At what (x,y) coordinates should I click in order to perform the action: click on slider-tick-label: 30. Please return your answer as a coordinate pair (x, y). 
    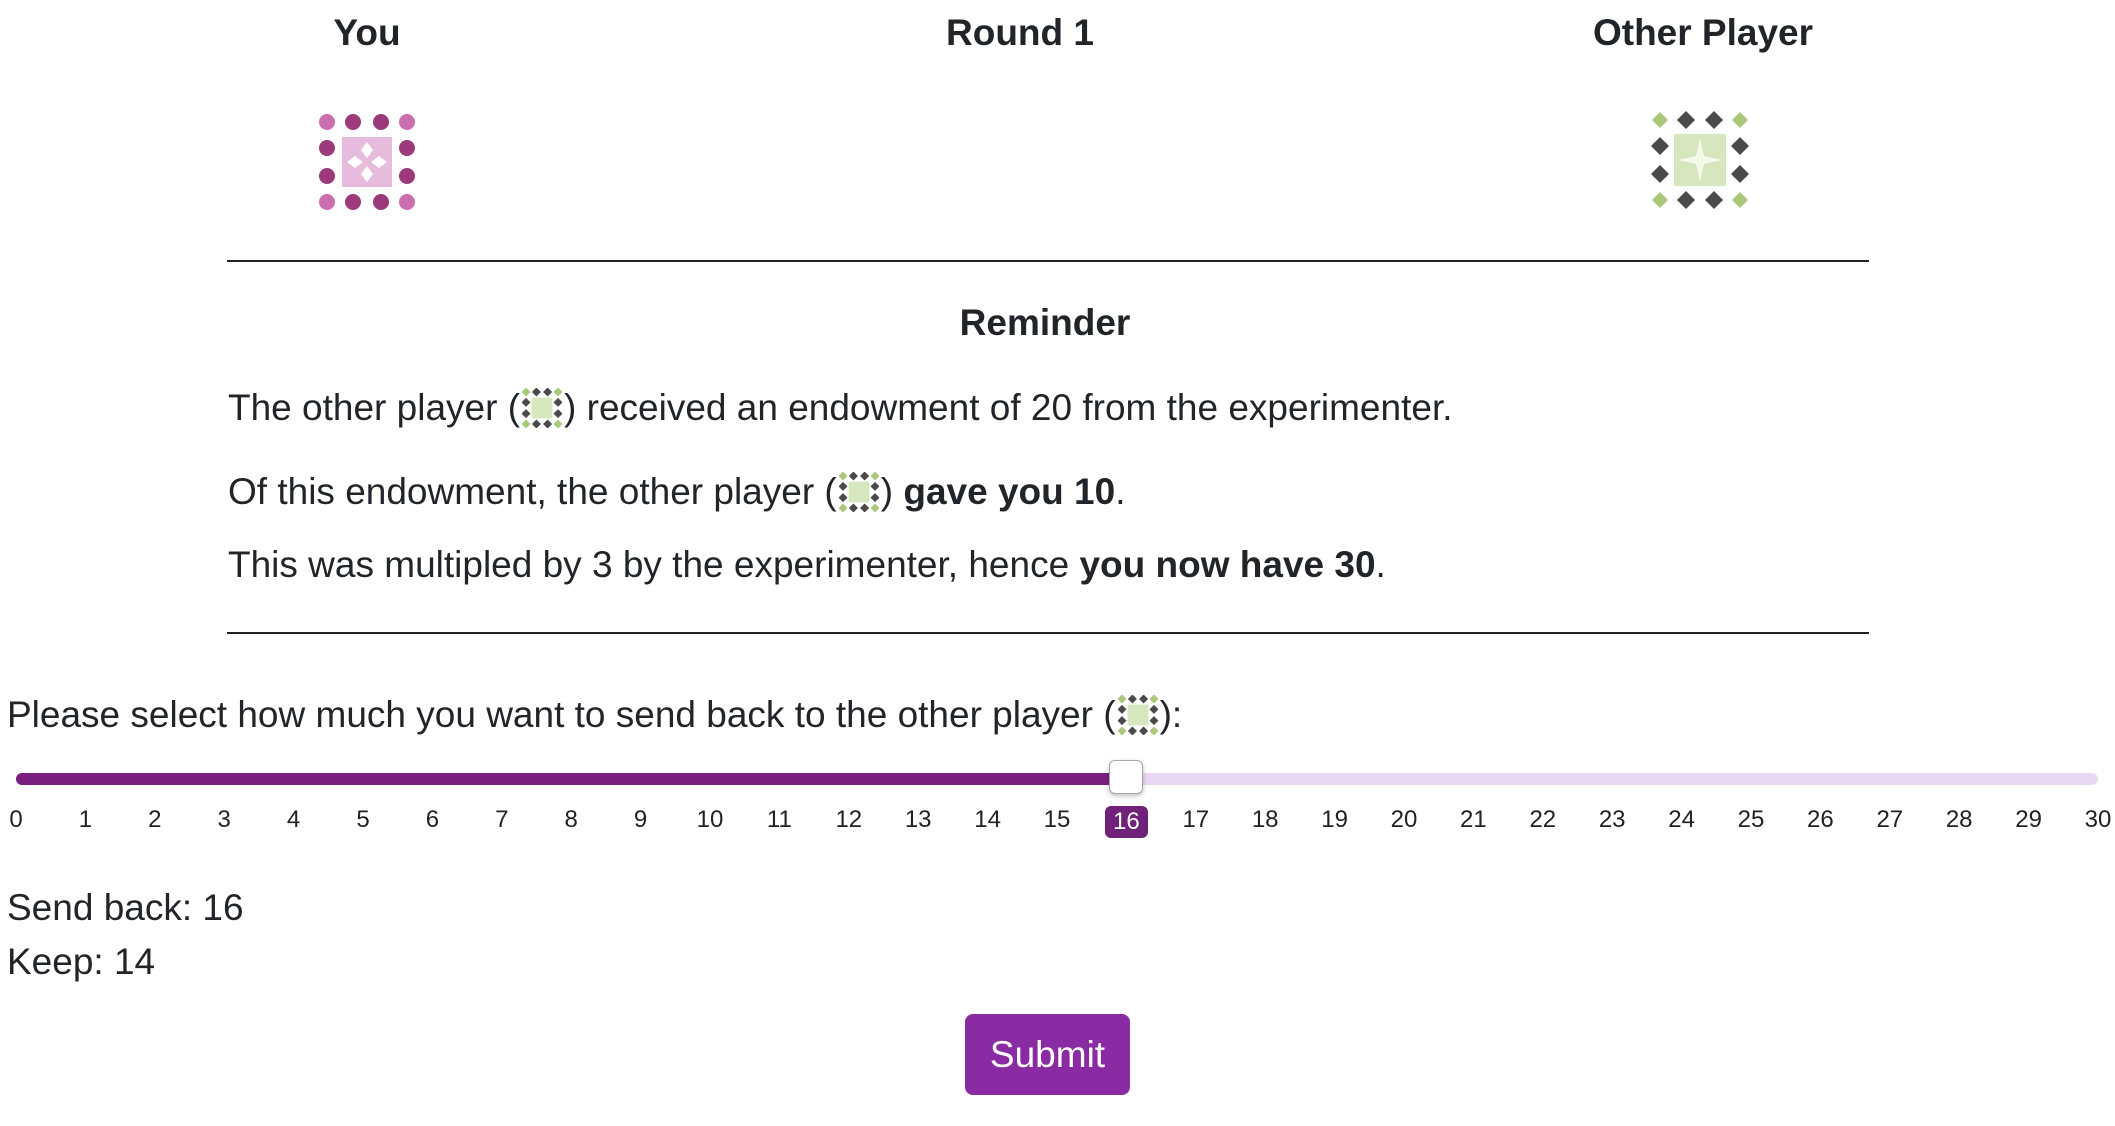
    Looking at the image, I should click on (2098, 819).